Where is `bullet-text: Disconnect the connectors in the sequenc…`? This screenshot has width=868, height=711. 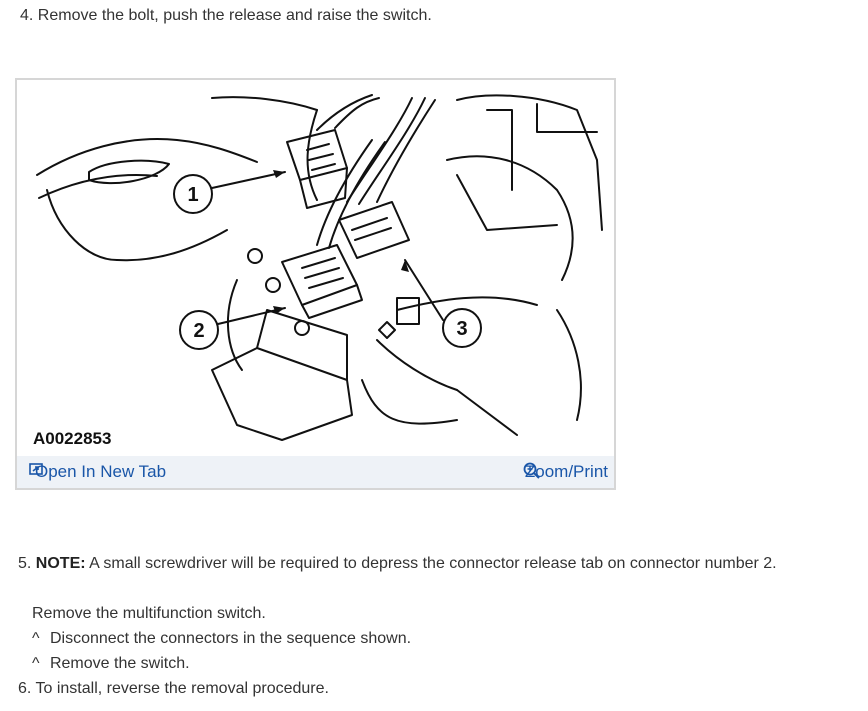
bullet-text: Disconnect the connectors in the sequenc… is located at coordinates (230, 638).